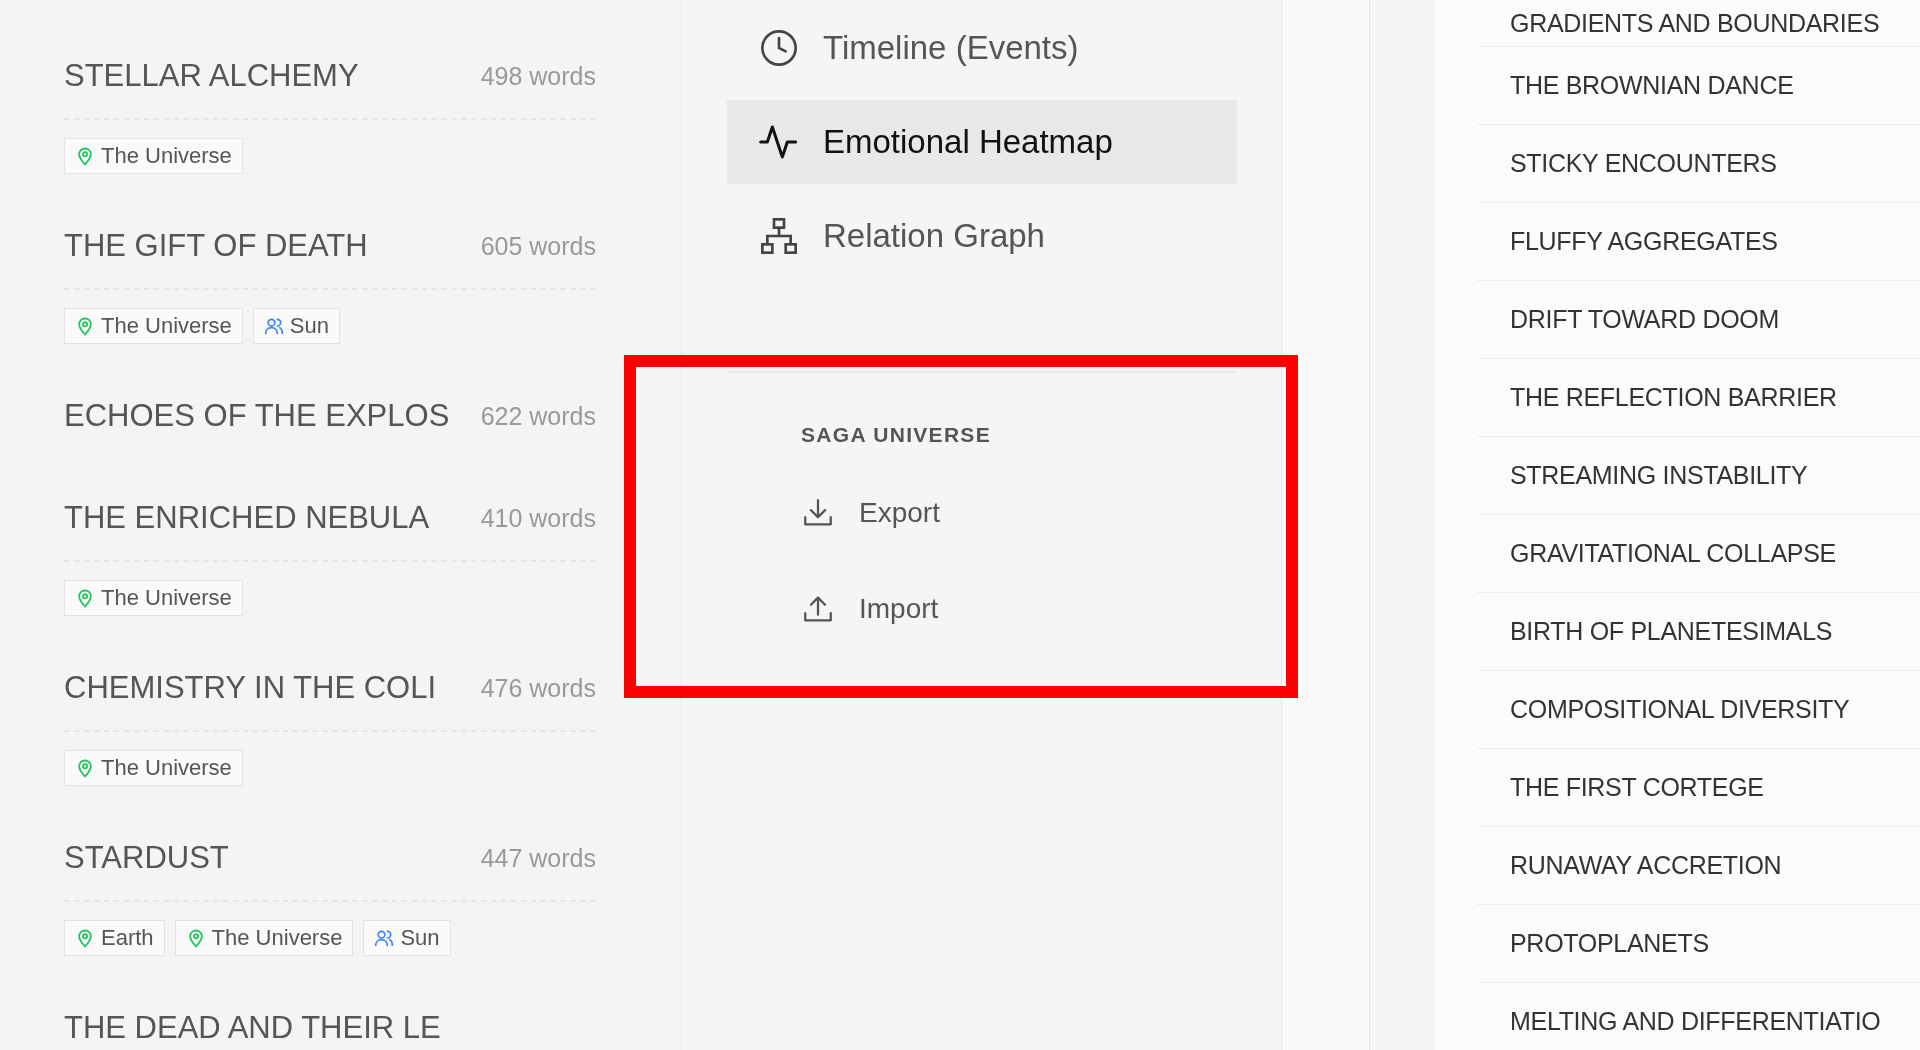 The image size is (1920, 1050). What do you see at coordinates (1644, 241) in the screenshot?
I see `chapter-list-item: FLUFFY AGGREGATES` at bounding box center [1644, 241].